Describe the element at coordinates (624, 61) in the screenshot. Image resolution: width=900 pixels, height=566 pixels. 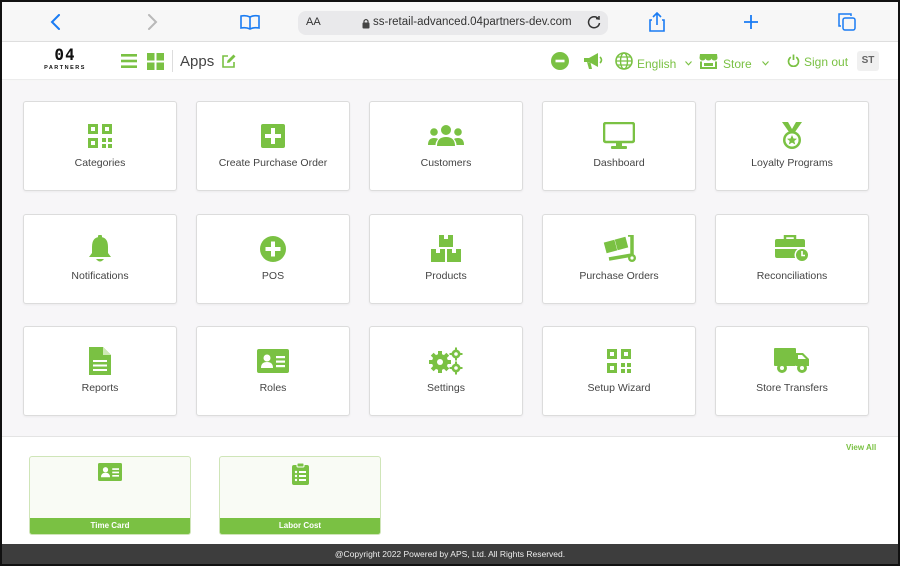
I see `globe-icon` at that location.